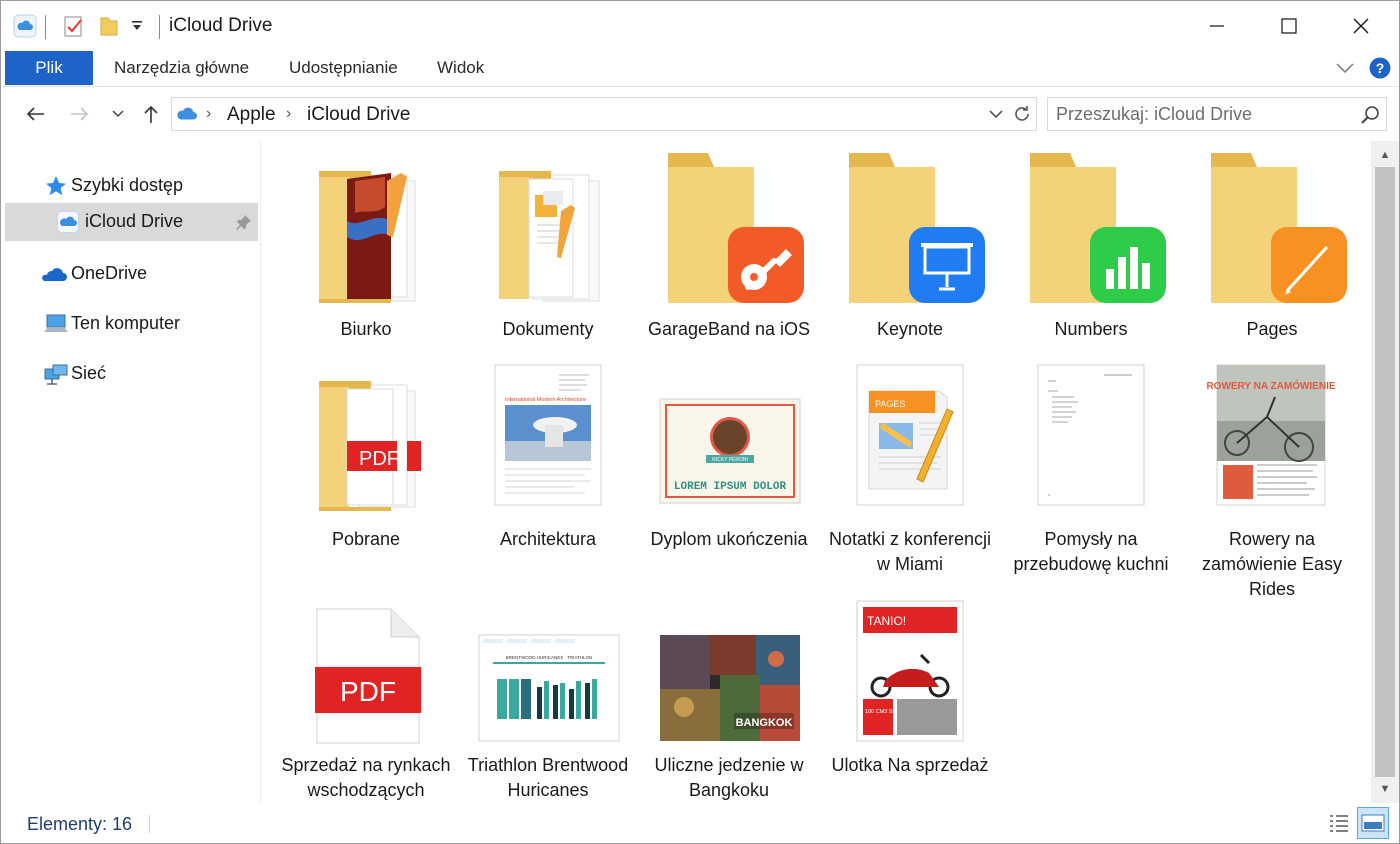 The width and height of the screenshot is (1400, 844). Describe the element at coordinates (1091, 551) in the screenshot. I see `file-name: Pomysły na przebudowę kuchni` at that location.